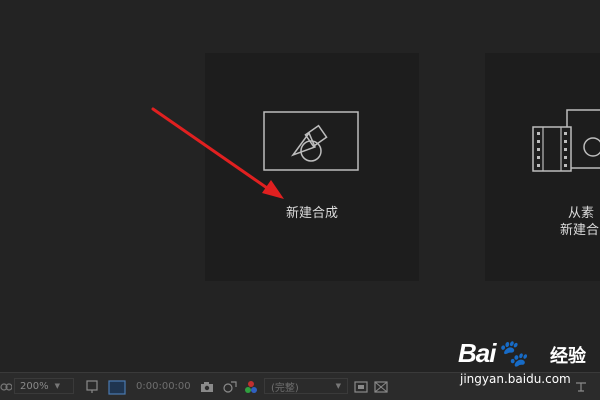 The height and width of the screenshot is (400, 600). Describe the element at coordinates (285, 388) in the screenshot. I see `resolution-value: (完整)` at that location.